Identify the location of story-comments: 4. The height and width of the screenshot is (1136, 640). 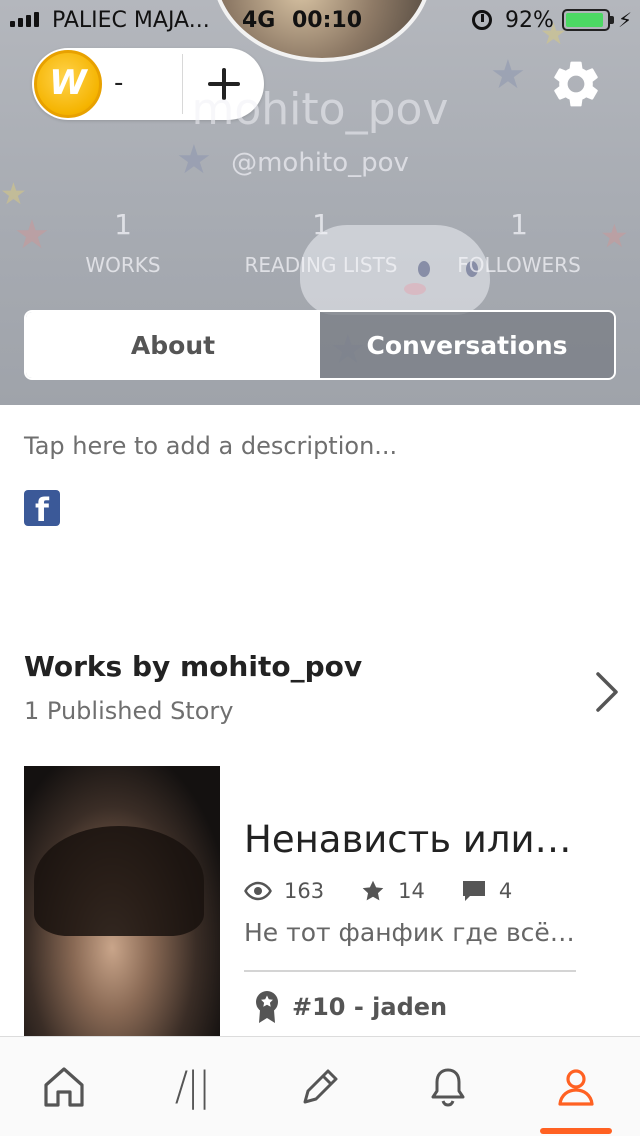
(486, 891).